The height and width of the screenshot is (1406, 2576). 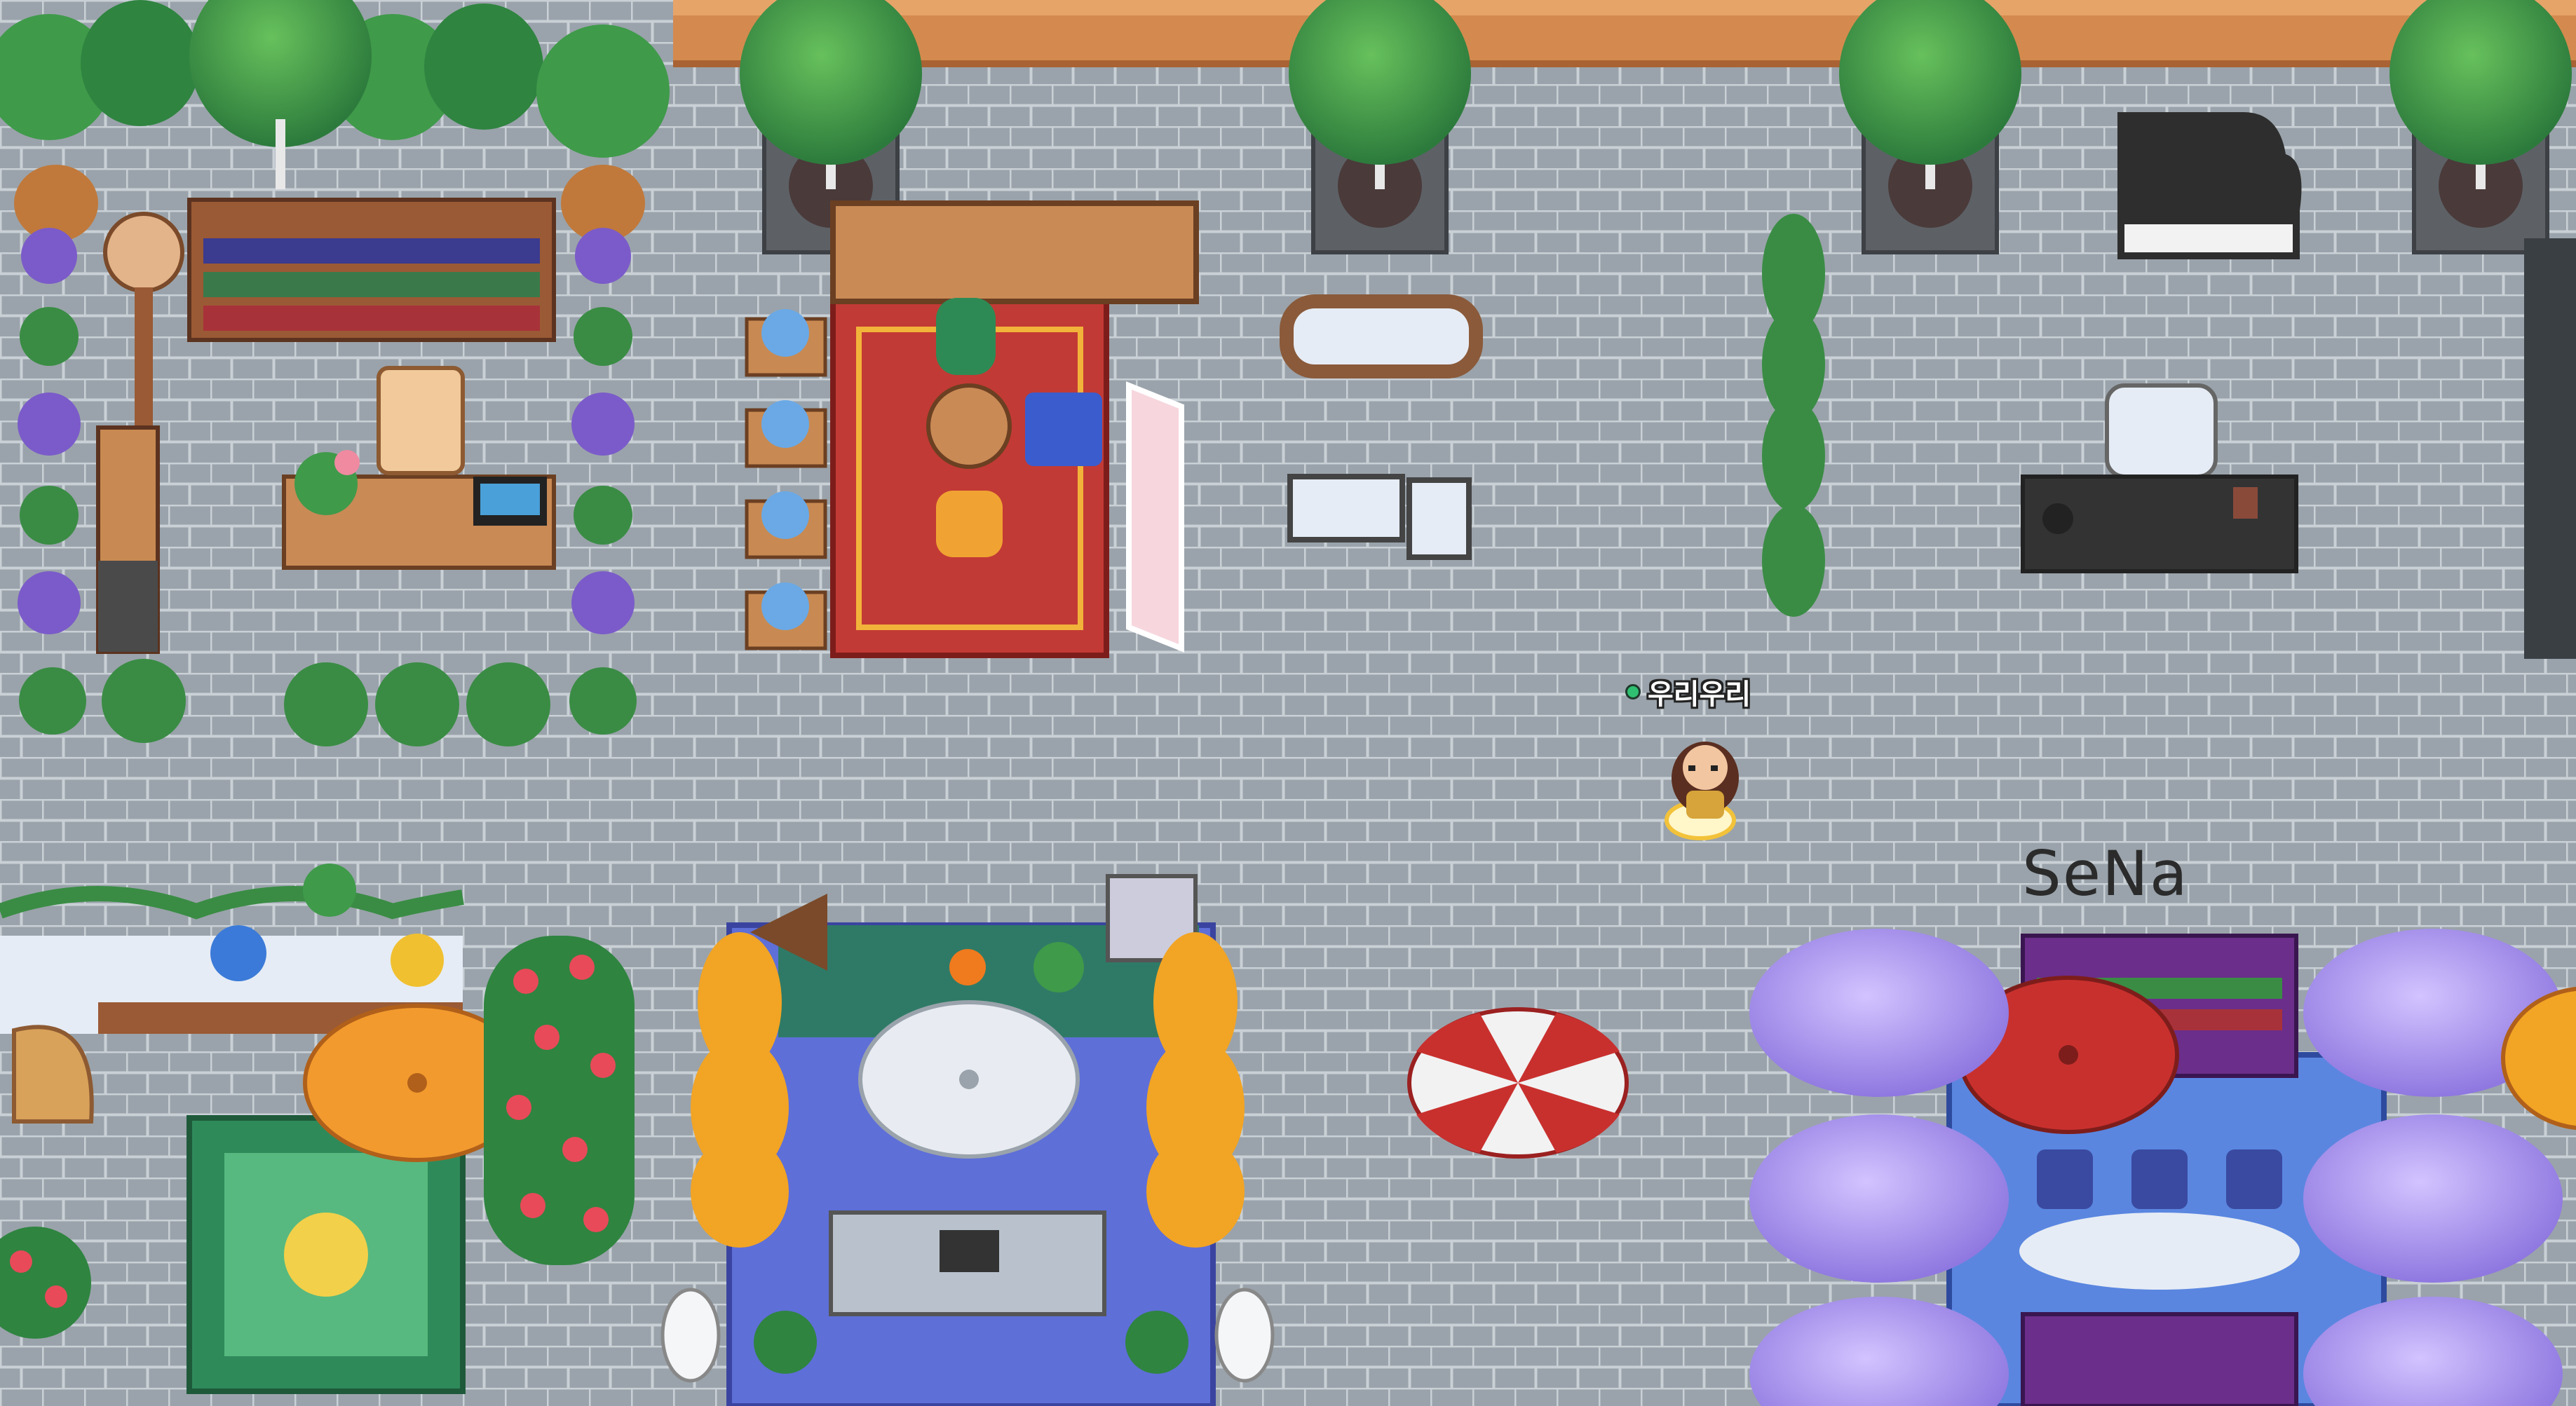 What do you see at coordinates (559, 1100) in the screenshot?
I see `rose-hedge` at bounding box center [559, 1100].